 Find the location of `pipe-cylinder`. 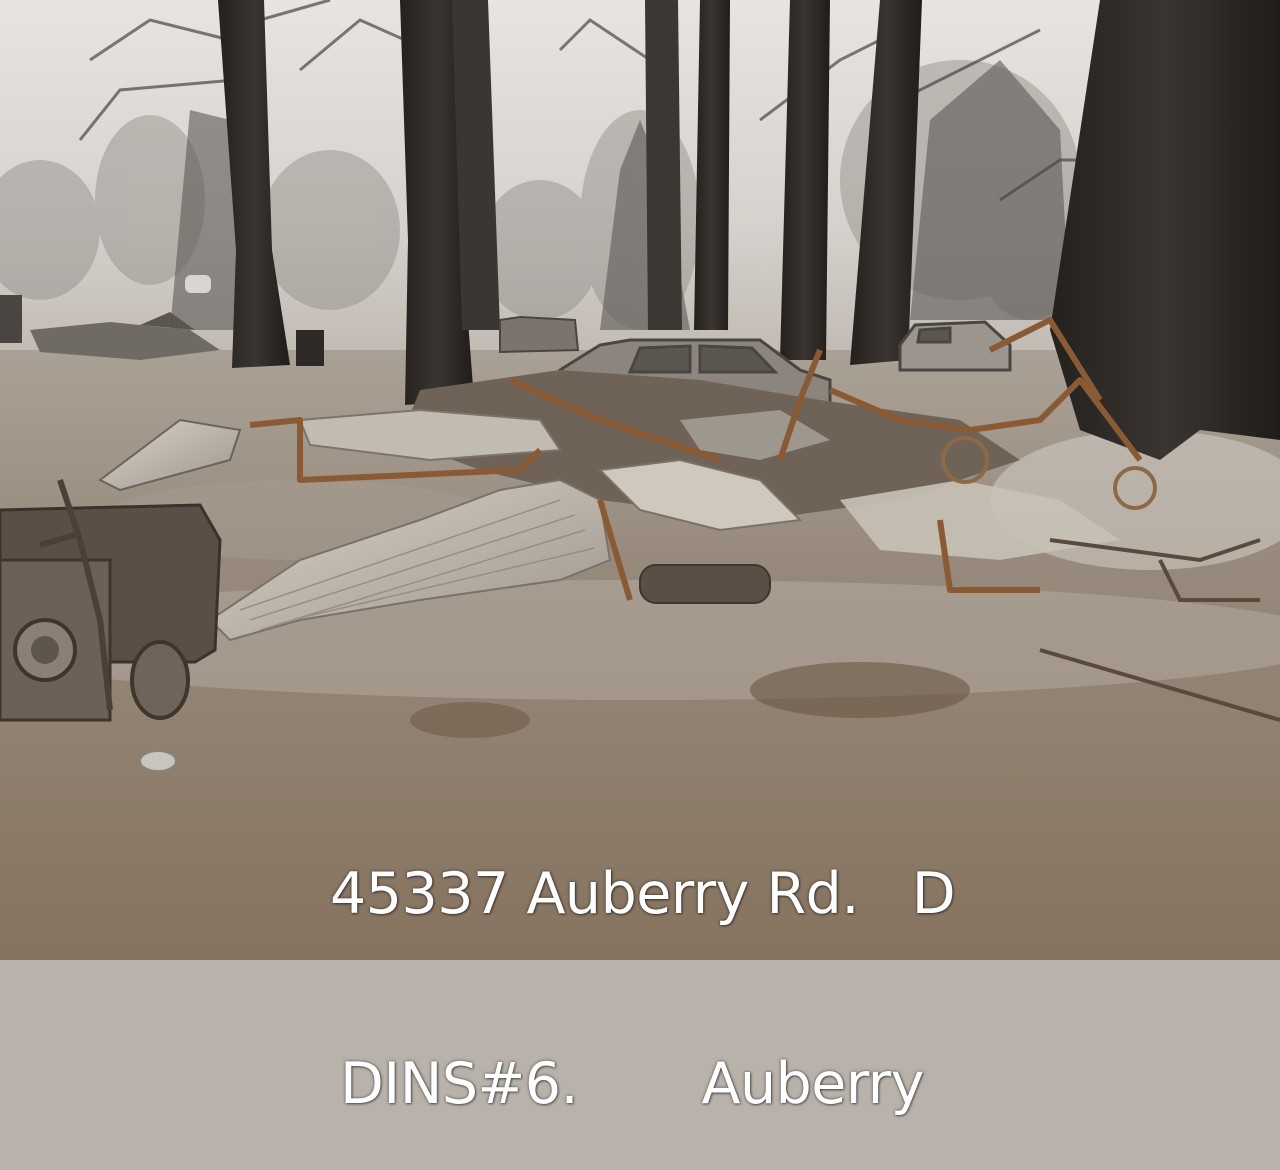

pipe-cylinder is located at coordinates (705, 584).